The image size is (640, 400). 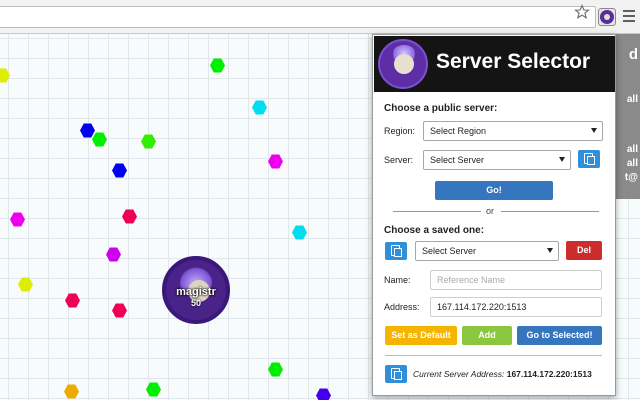 I want to click on saved-server-select-value: Select Server, so click(x=449, y=251).